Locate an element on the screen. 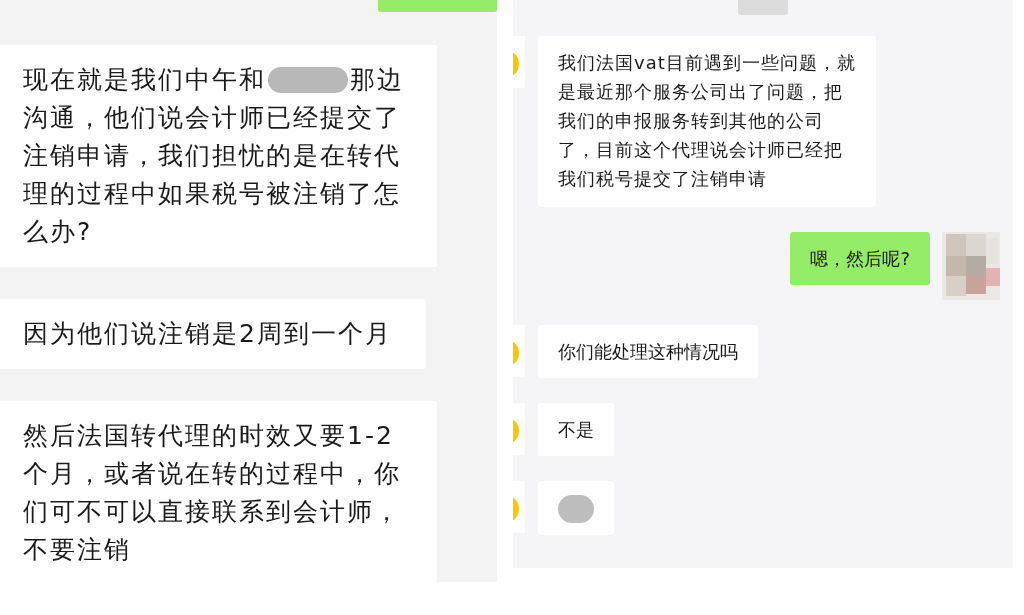  redaction-blur is located at coordinates (576, 509).